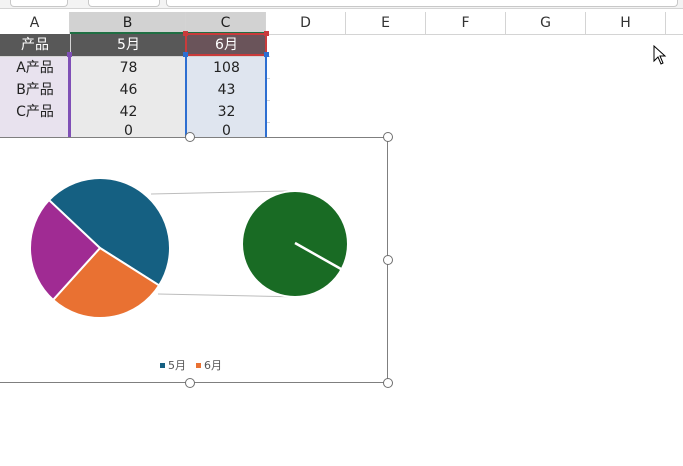 Image resolution: width=683 pixels, height=466 pixels. Describe the element at coordinates (190, 383) in the screenshot. I see `chart-resize-handle-bottom` at that location.